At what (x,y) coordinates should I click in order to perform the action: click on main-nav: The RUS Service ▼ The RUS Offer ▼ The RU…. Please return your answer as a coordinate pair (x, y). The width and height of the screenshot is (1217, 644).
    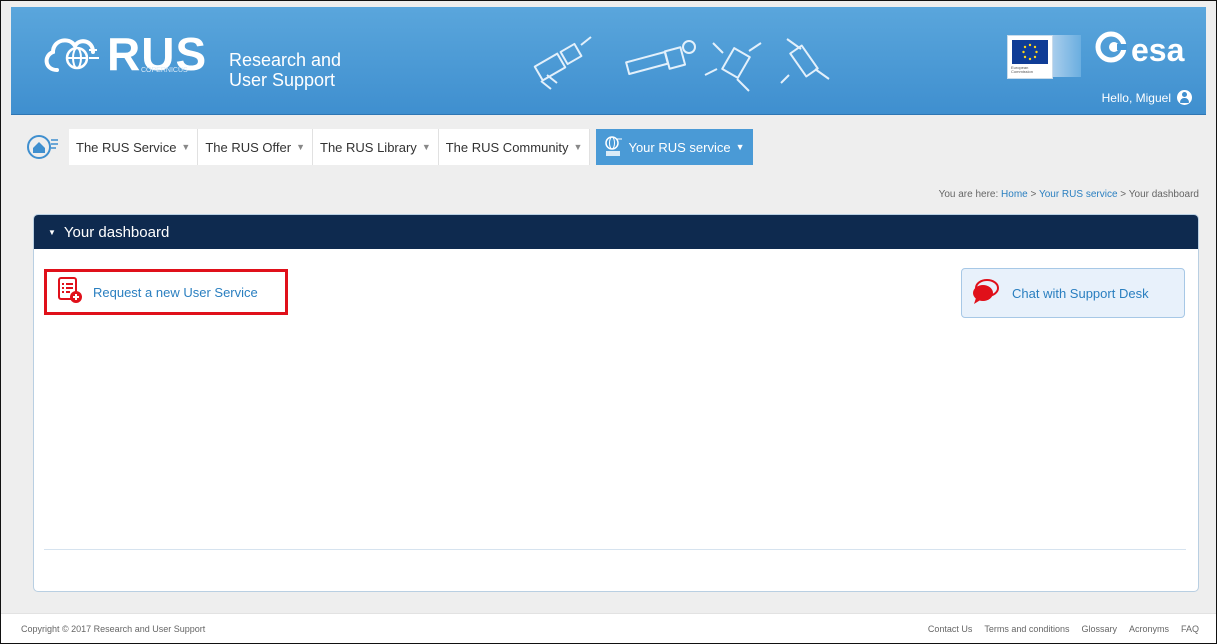
    Looking at the image, I should click on (390, 147).